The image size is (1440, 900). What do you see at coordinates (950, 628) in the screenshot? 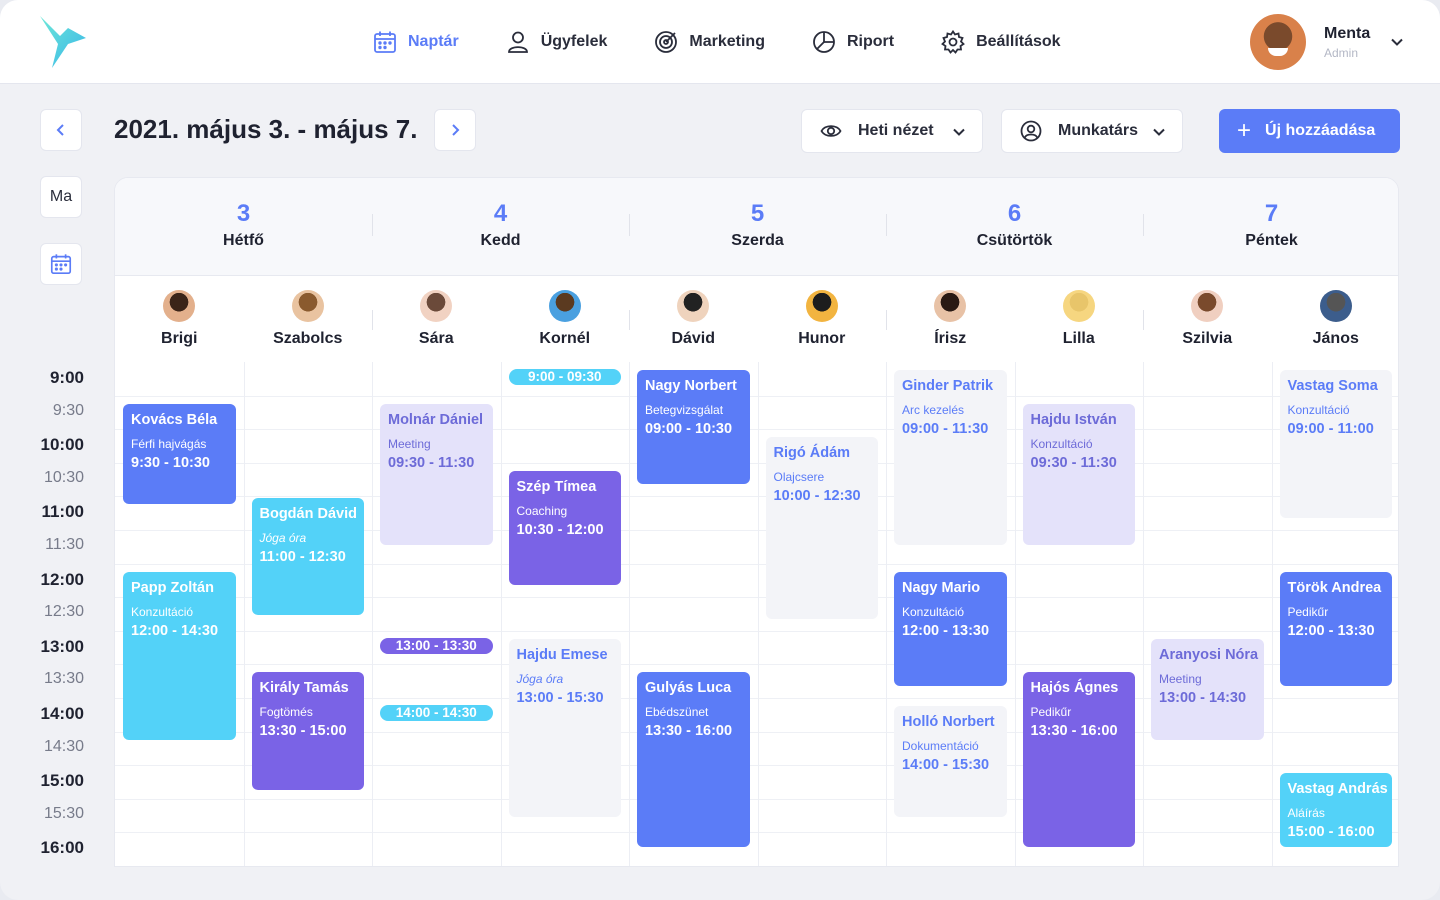
I see `appointment-card: Nagy Mario Konzultáció 12:00 - 13:30` at bounding box center [950, 628].